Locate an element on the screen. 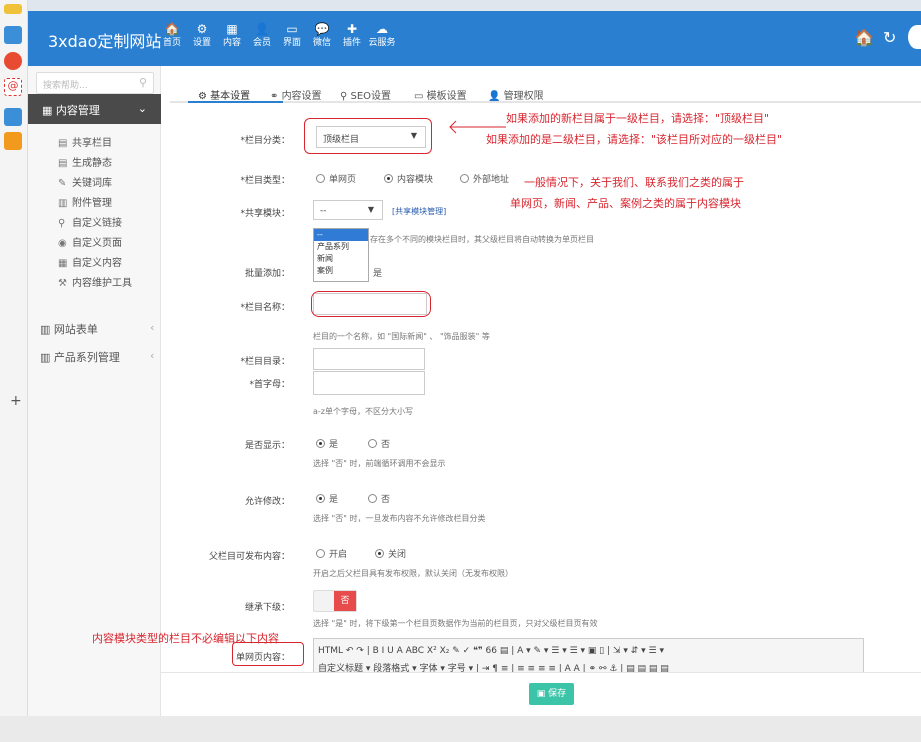  active-tab-indicator is located at coordinates (235, 102).